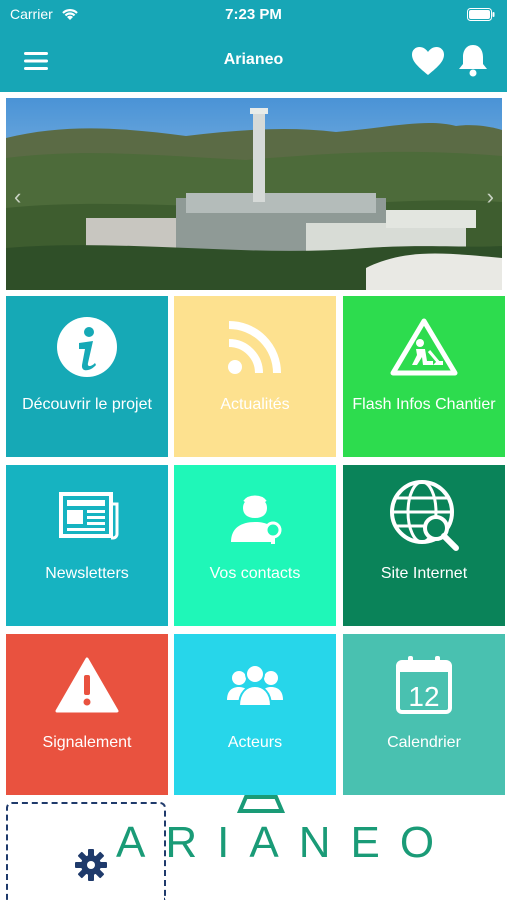 This screenshot has width=507, height=900. I want to click on rss-icon, so click(254, 347).